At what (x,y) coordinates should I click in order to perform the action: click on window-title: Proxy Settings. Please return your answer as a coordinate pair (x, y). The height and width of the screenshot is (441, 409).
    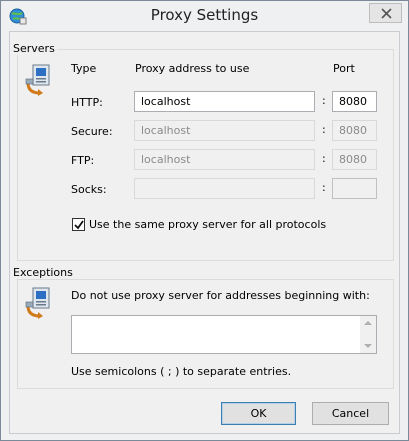
    Looking at the image, I should click on (204, 15).